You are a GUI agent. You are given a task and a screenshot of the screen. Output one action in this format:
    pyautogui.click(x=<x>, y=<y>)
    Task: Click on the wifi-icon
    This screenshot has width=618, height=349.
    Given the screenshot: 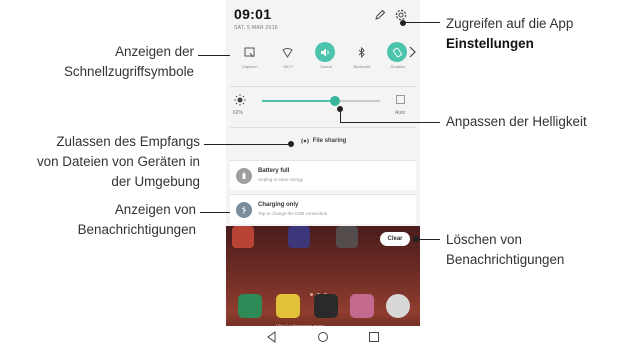 What is the action you would take?
    pyautogui.click(x=287, y=52)
    